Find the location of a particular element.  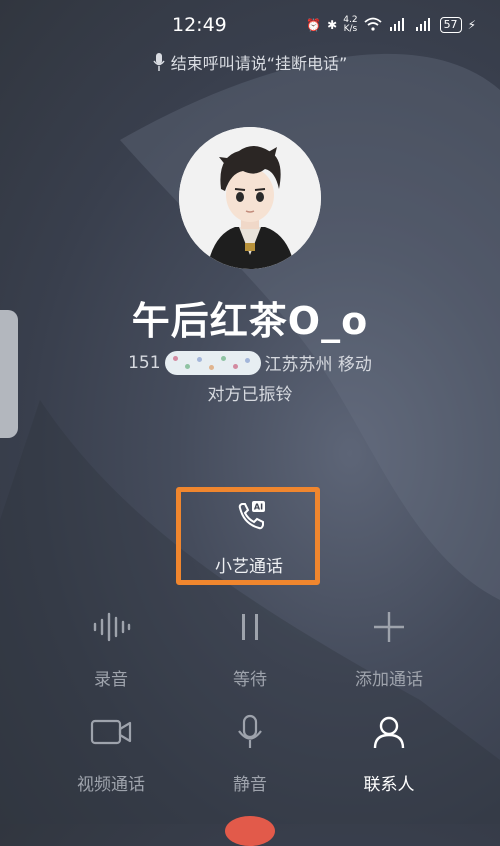

mute-label: 静音 is located at coordinates (250, 785).